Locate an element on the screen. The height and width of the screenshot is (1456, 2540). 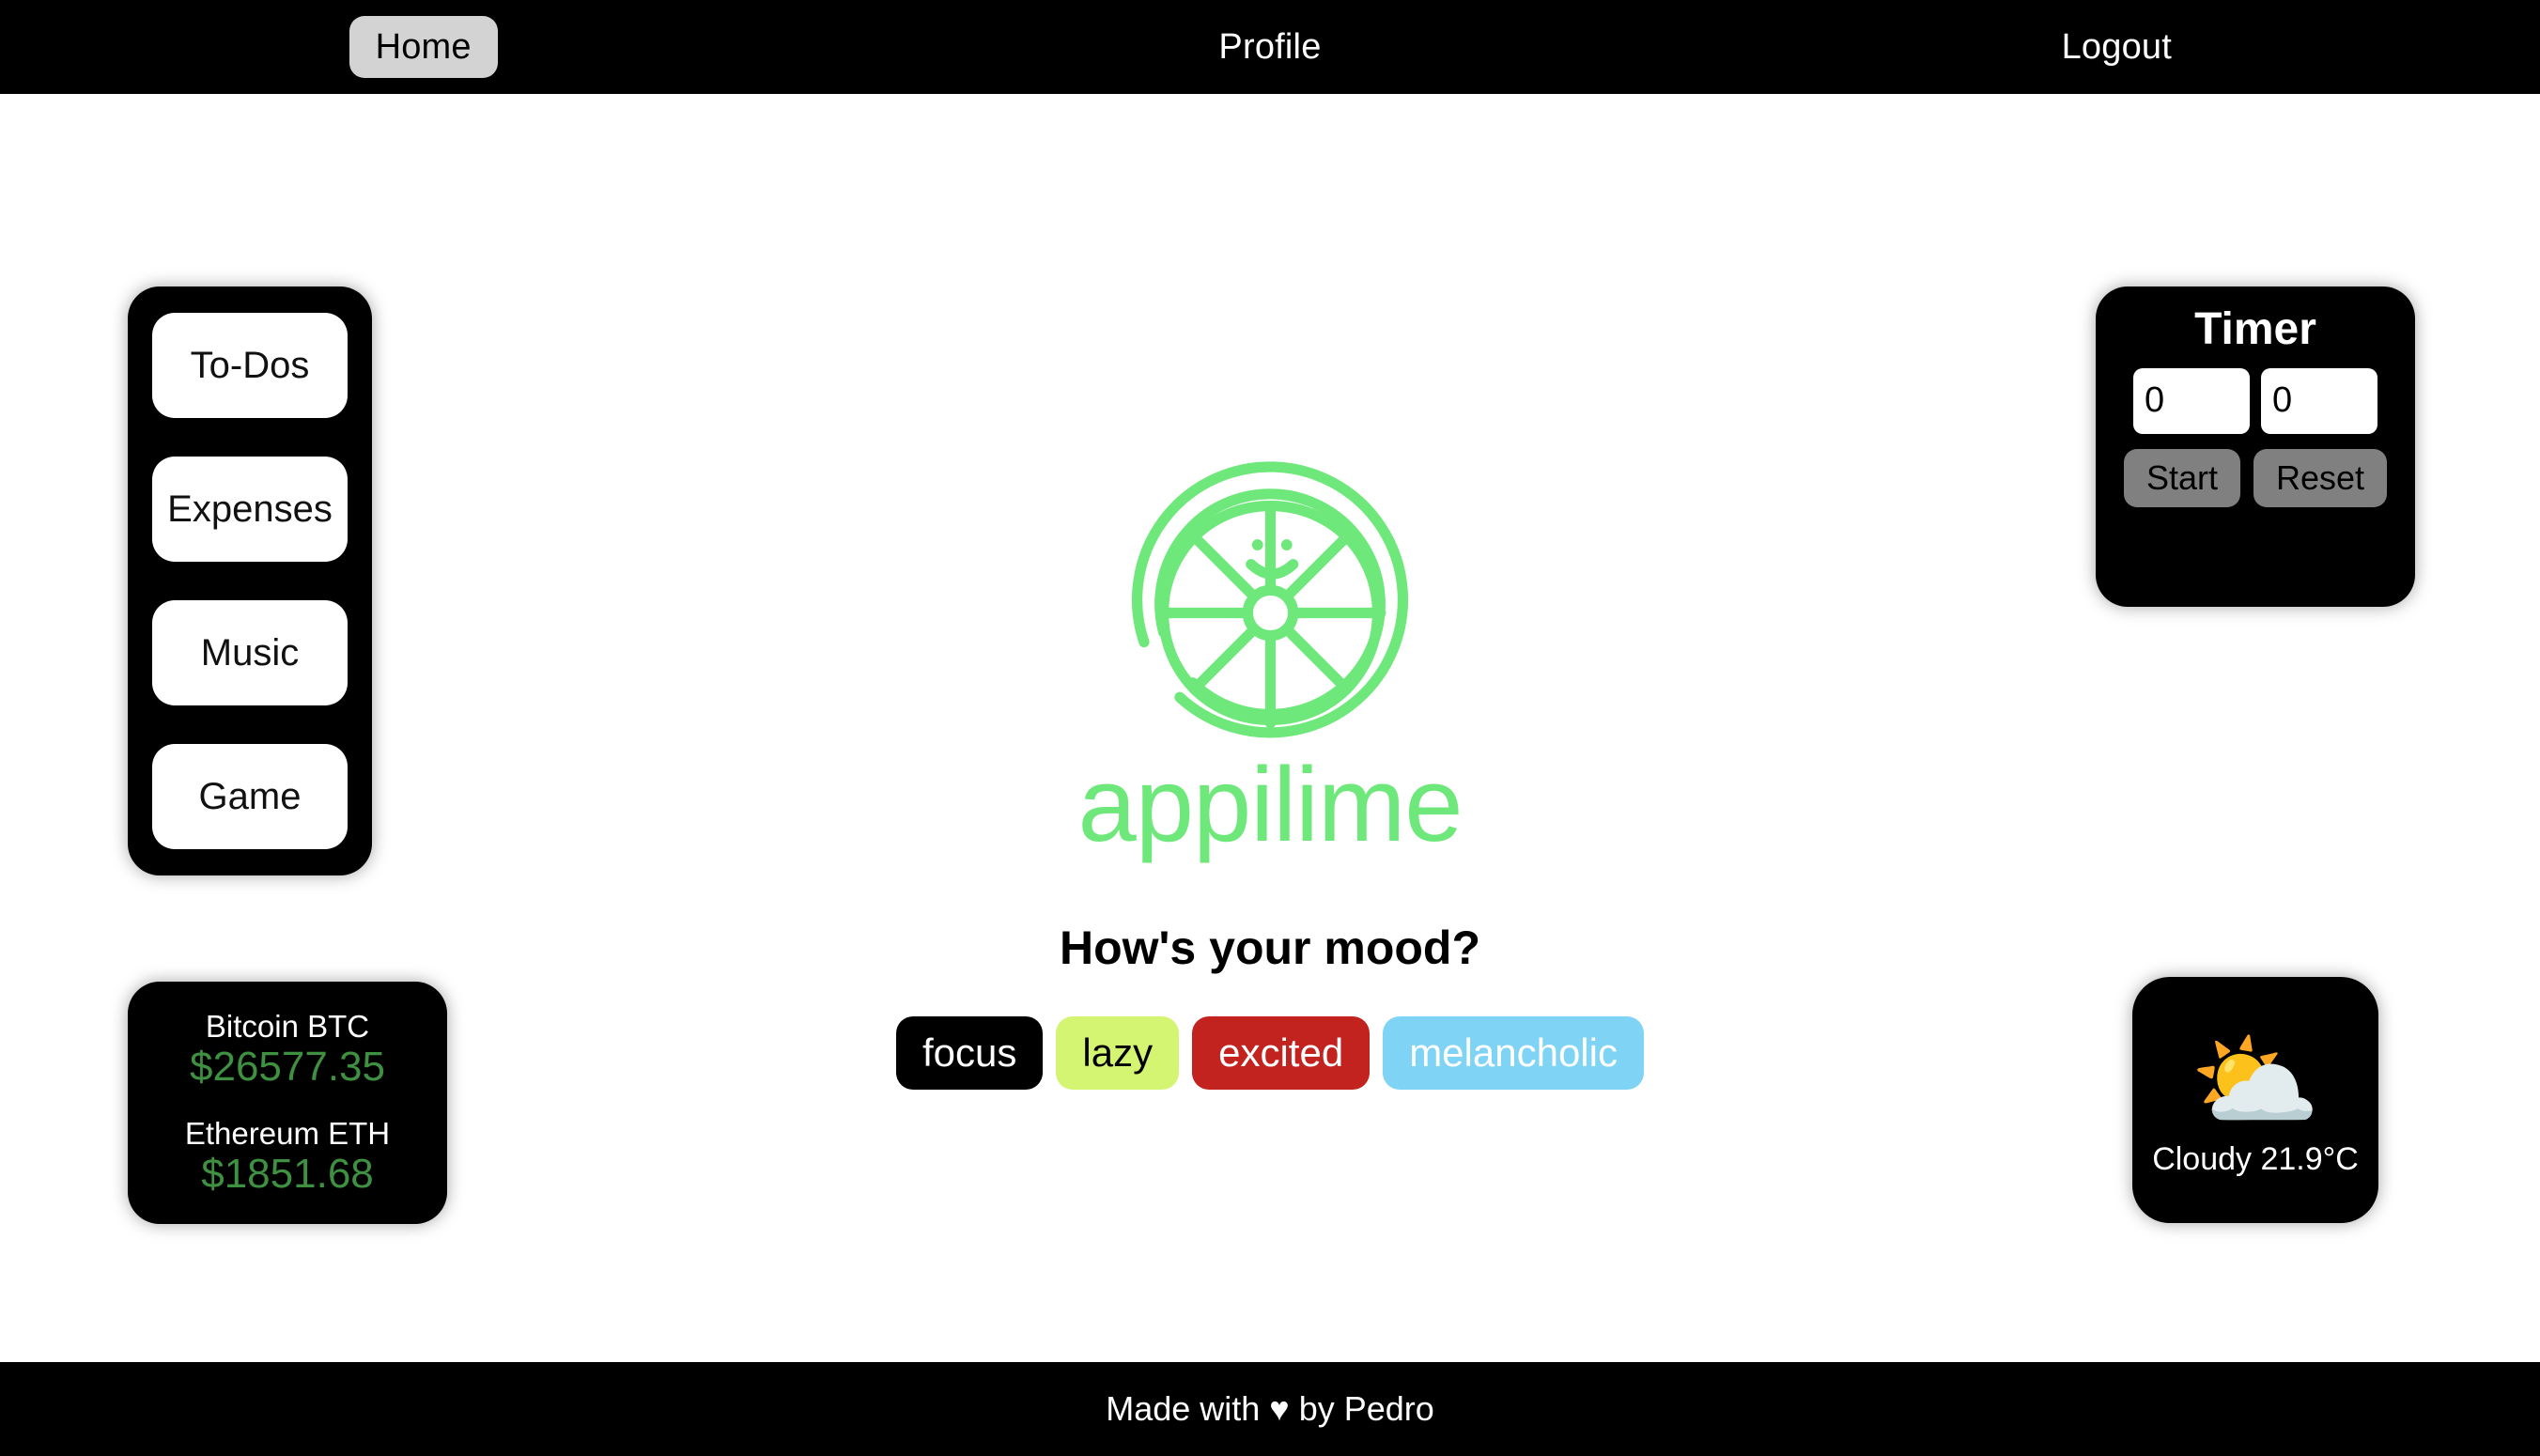
nav-link-home: Home is located at coordinates (423, 47).